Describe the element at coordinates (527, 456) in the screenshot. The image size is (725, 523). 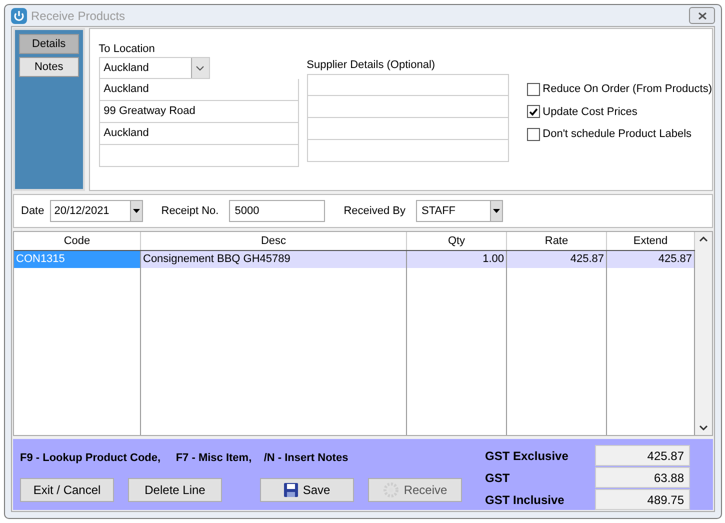
I see `total-label: GST Exclusive` at that location.